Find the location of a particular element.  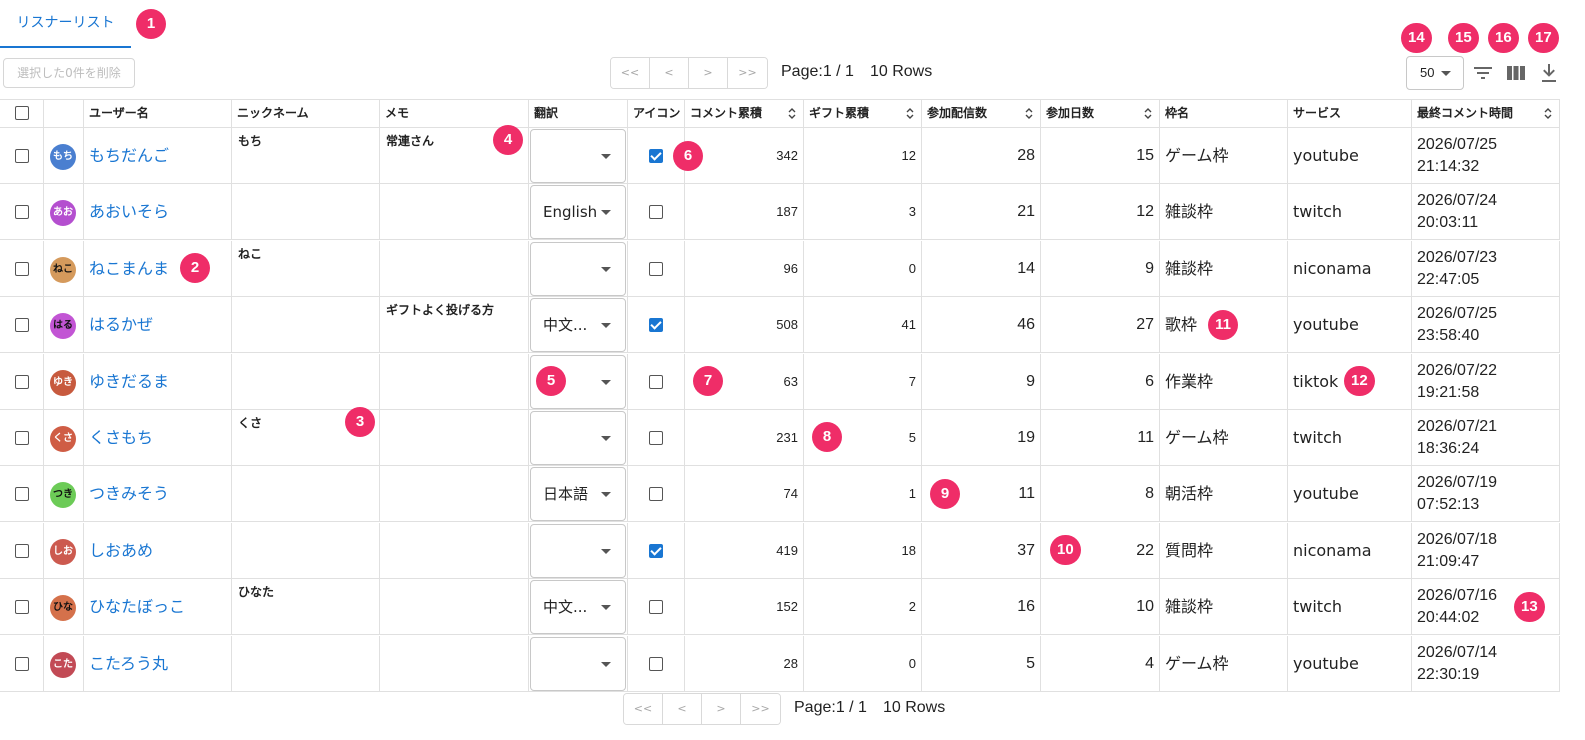

column-header-days: 参加日数 is located at coordinates (1100, 114).